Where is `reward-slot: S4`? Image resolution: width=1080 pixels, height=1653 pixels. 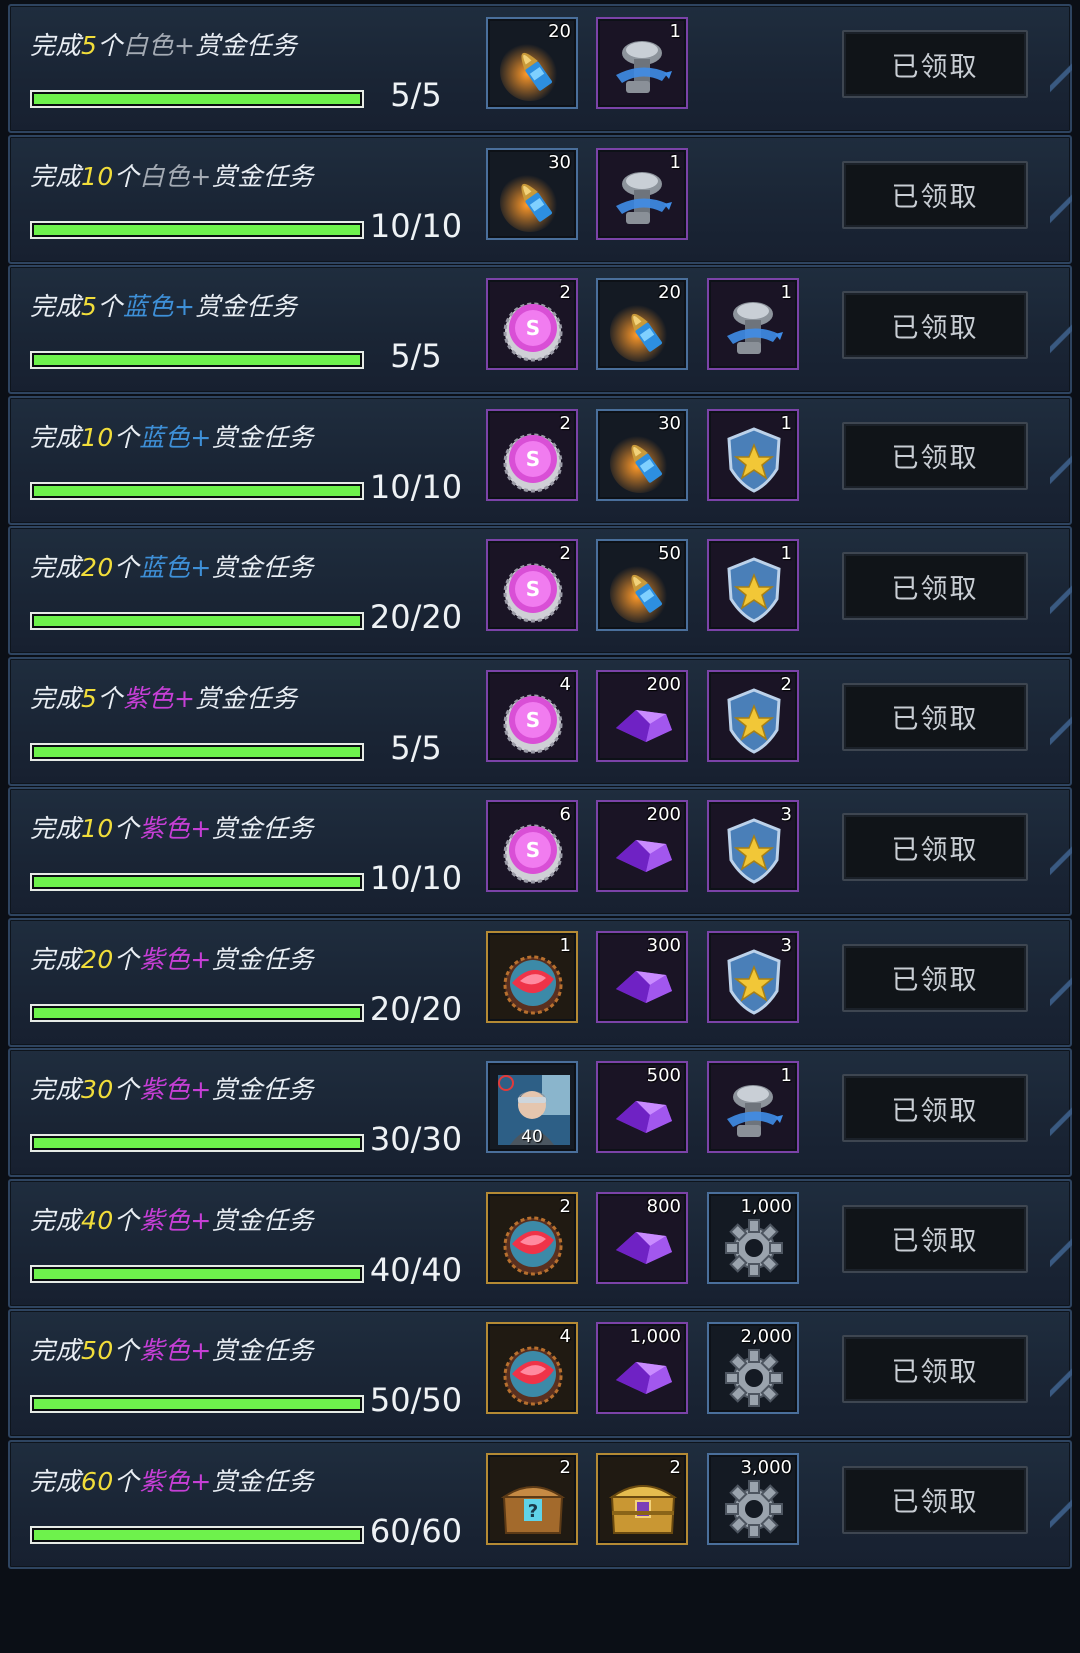
reward-slot: S4 is located at coordinates (532, 715).